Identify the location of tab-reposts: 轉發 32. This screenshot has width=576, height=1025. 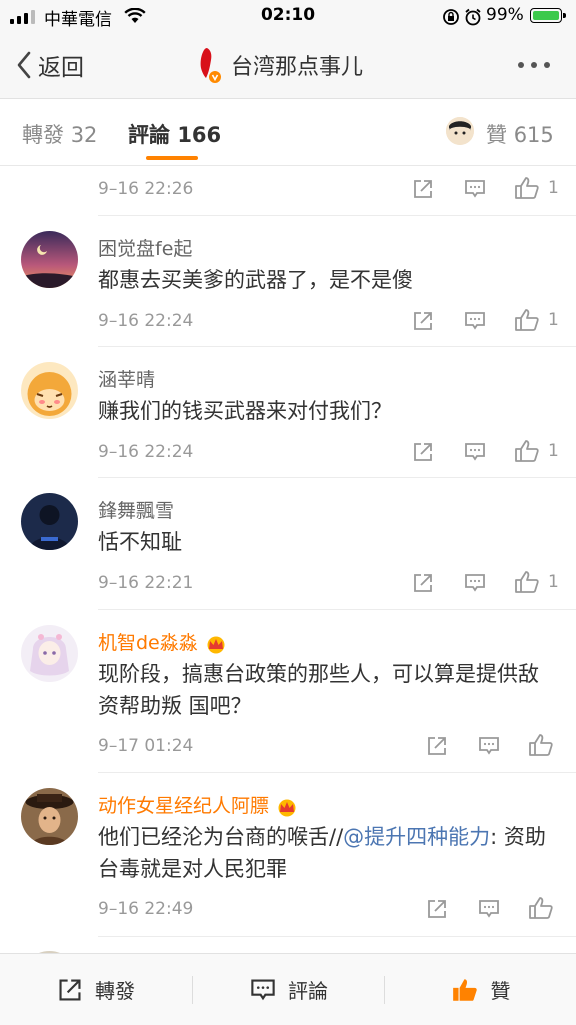
(59, 134).